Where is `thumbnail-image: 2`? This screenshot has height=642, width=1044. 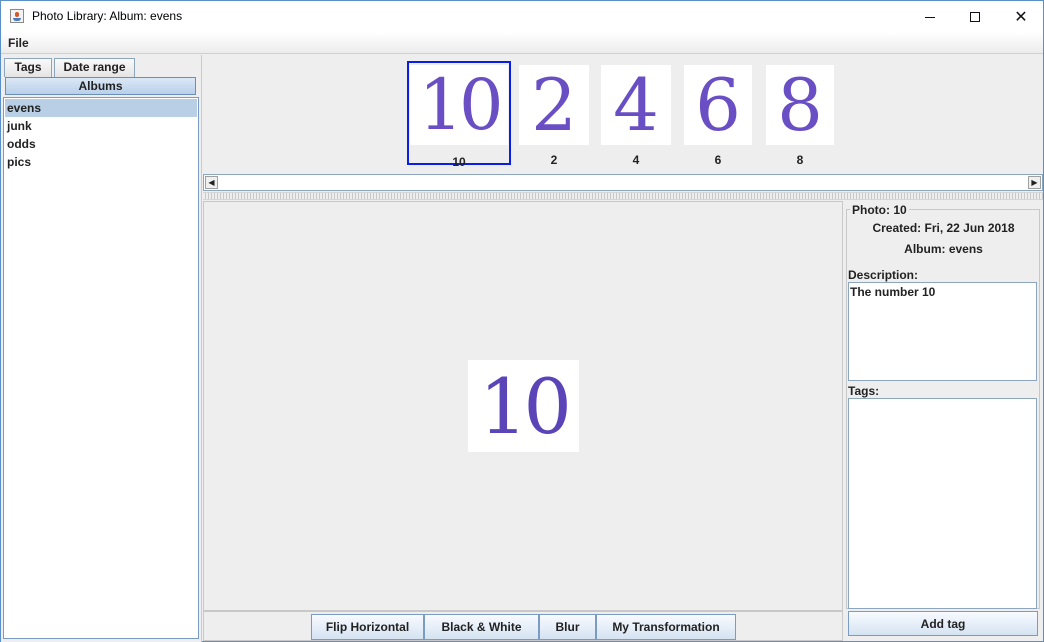
thumbnail-image: 2 is located at coordinates (554, 105).